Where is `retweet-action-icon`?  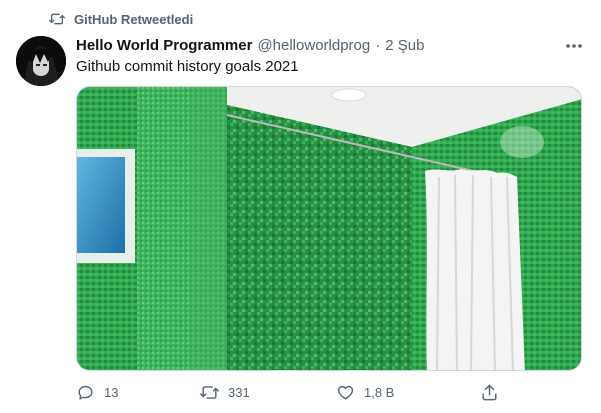 retweet-action-icon is located at coordinates (209, 392).